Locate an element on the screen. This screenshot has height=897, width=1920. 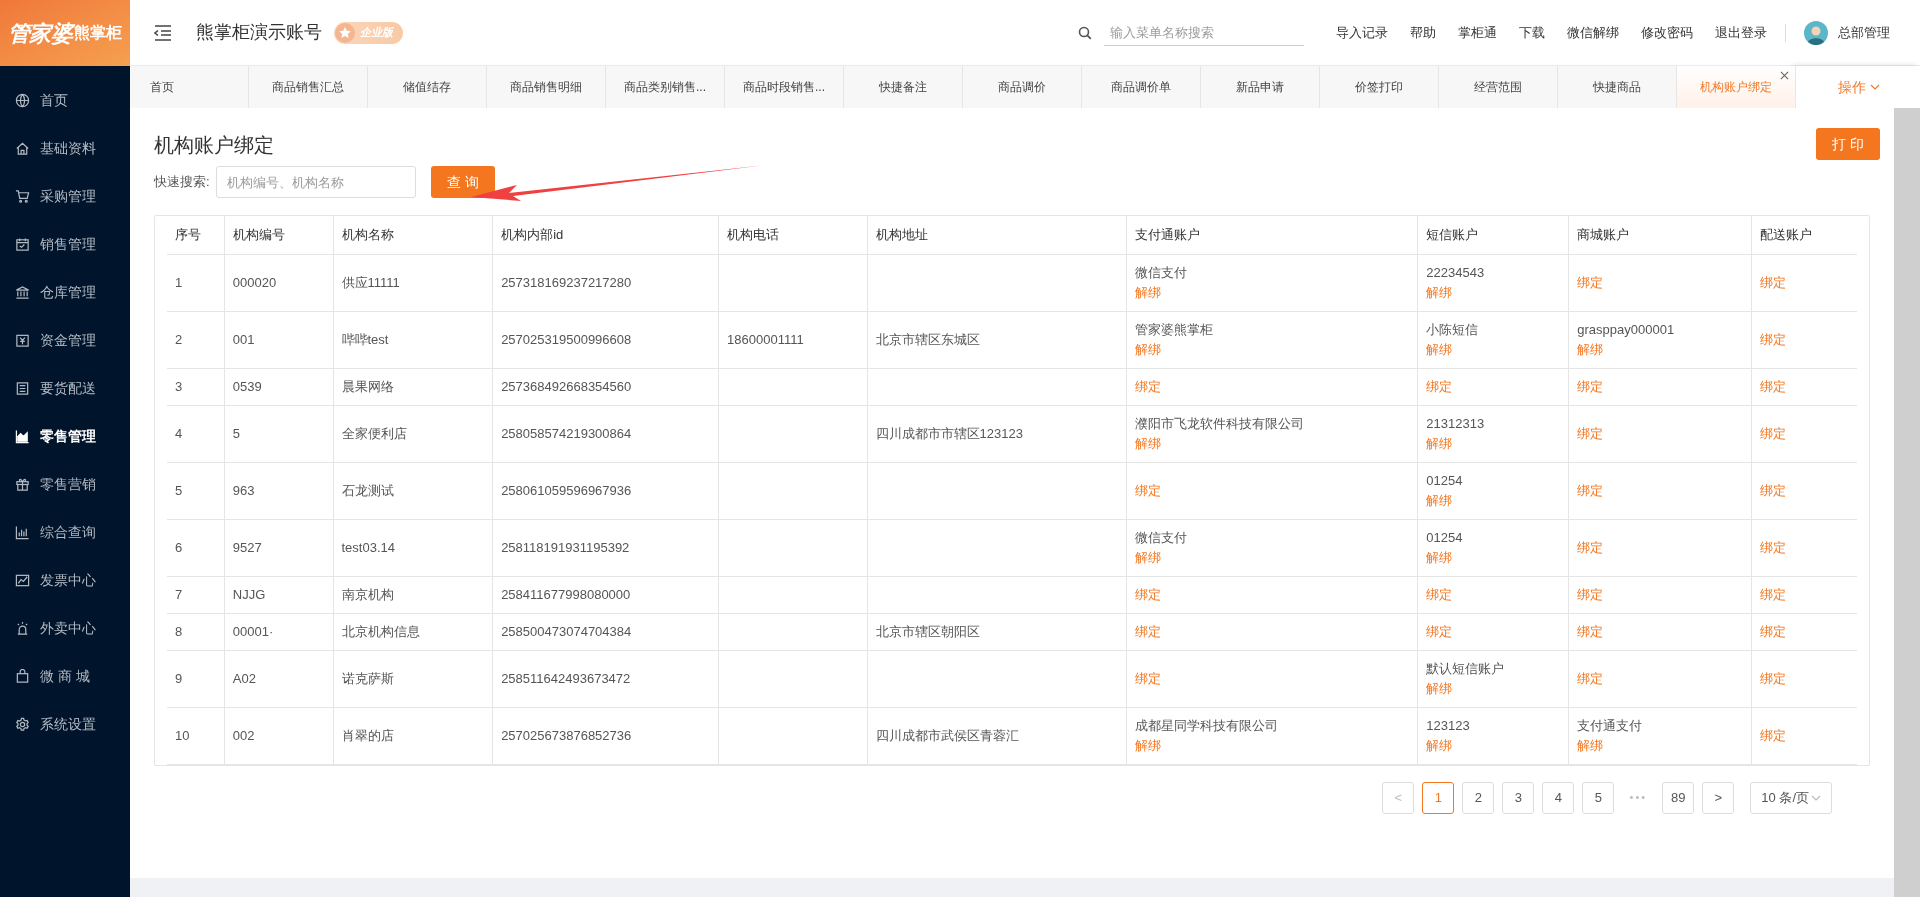
sidebar-item: 仓库管理 is located at coordinates (65, 292).